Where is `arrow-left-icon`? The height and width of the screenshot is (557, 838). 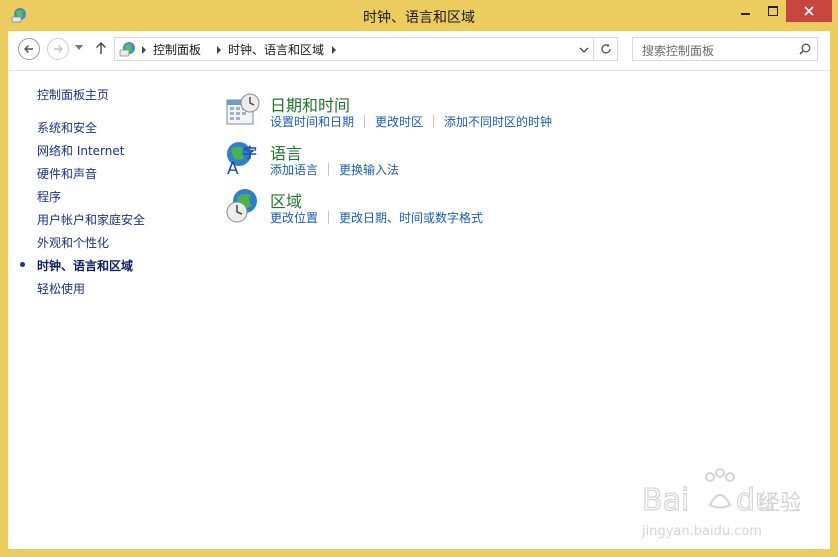
arrow-left-icon is located at coordinates (28, 49).